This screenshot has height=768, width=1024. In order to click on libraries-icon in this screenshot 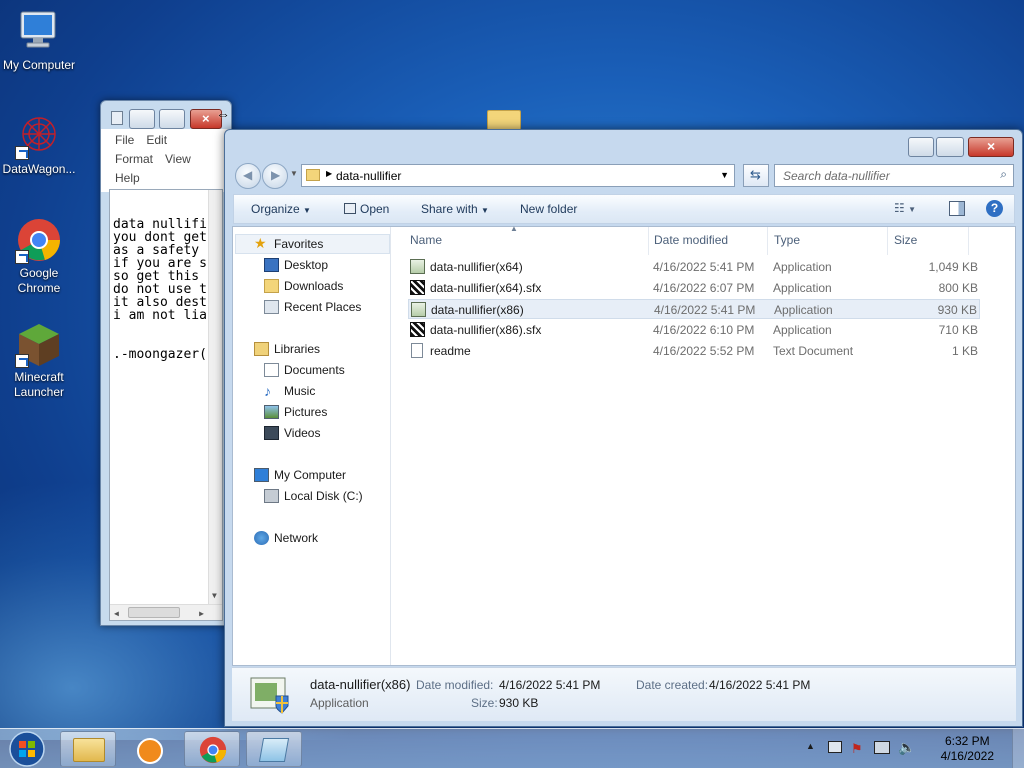, I will do `click(261, 349)`.